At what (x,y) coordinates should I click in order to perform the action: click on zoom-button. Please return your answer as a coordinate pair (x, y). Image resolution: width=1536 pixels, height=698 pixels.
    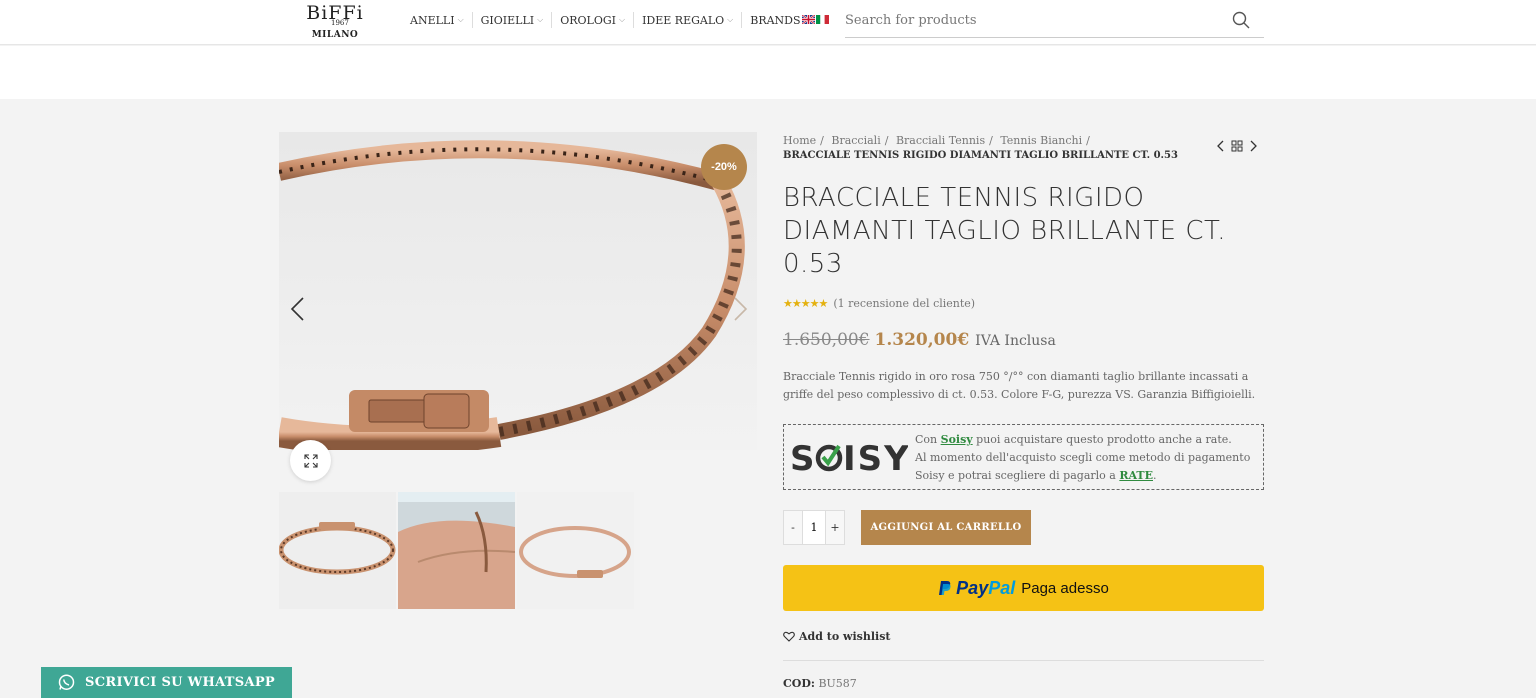
    Looking at the image, I should click on (310, 460).